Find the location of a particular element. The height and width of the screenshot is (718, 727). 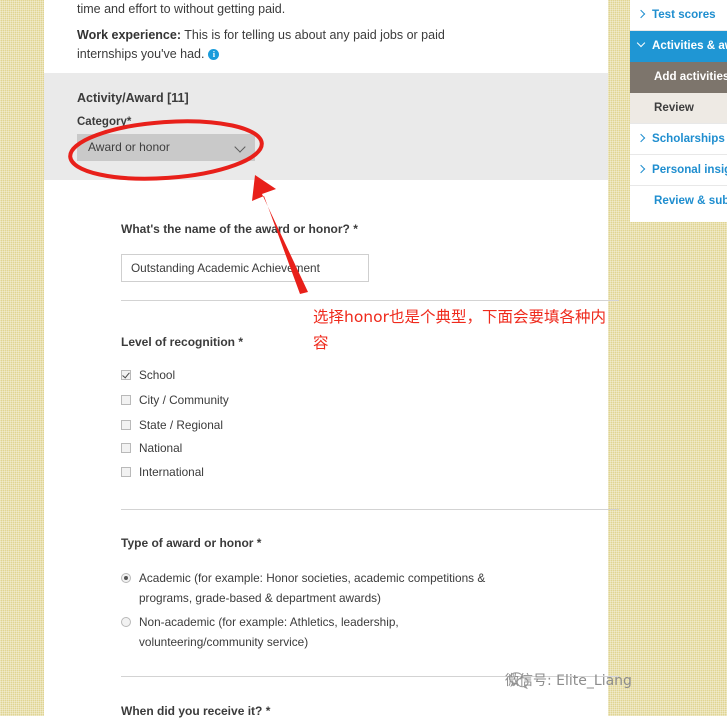

activity-award-heading: Activity/Award [11] is located at coordinates (133, 98).